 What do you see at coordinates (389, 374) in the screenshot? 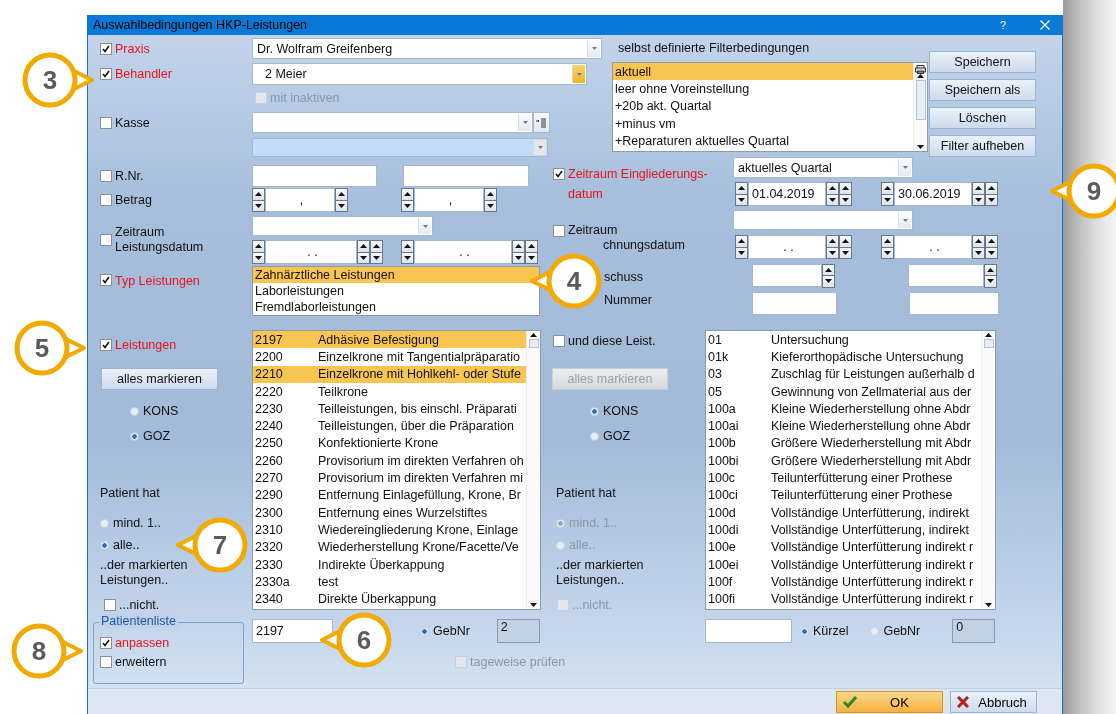
I see `list-item: 2210 Einzelkrone mit Hohlkehl- oder Stufe` at bounding box center [389, 374].